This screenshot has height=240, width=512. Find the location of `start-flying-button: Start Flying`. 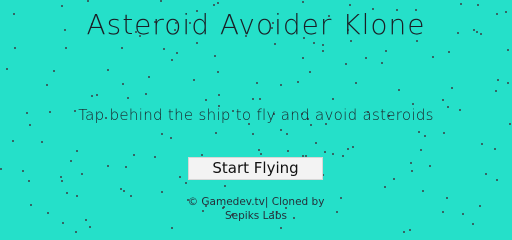

start-flying-button: Start Flying is located at coordinates (255, 168).